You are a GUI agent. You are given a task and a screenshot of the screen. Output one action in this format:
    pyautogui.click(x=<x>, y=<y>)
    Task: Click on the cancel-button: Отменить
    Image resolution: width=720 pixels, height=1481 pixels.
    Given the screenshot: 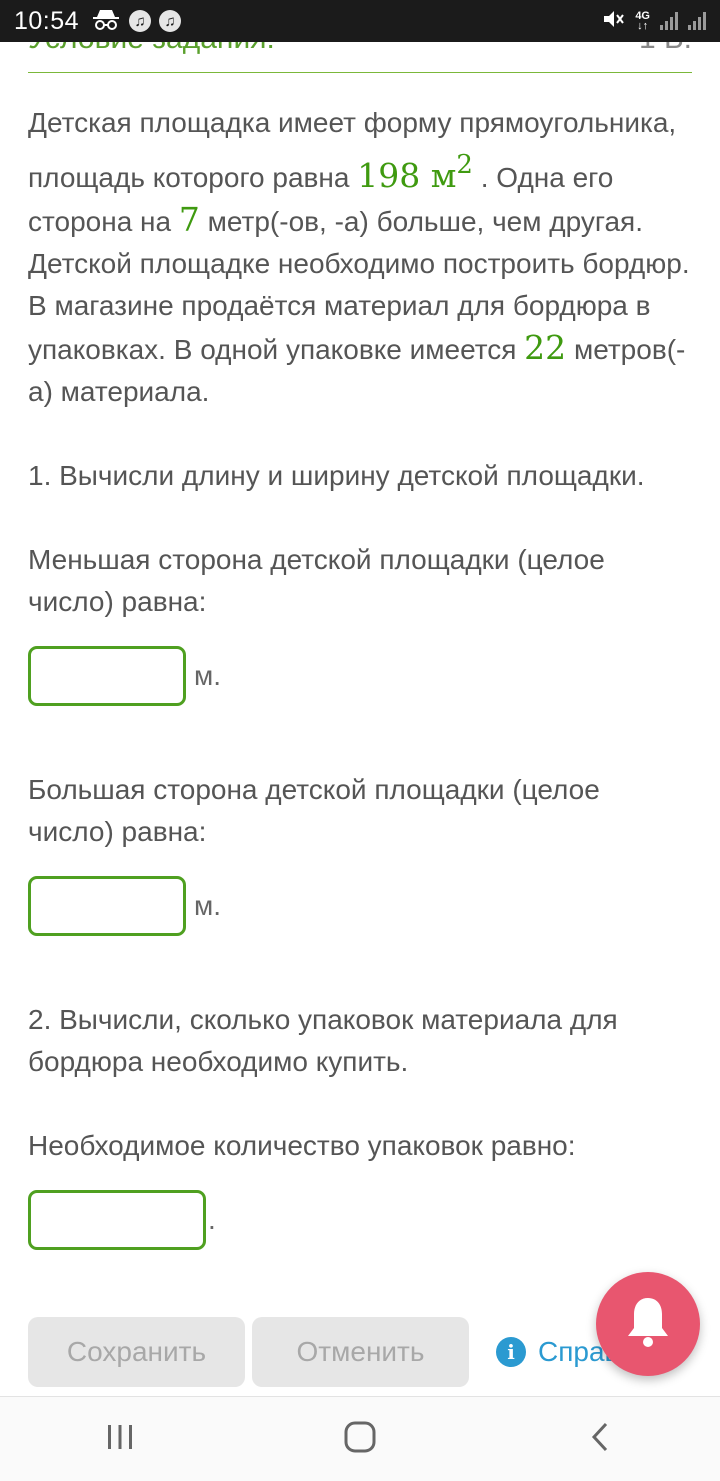 What is the action you would take?
    pyautogui.click(x=360, y=1352)
    